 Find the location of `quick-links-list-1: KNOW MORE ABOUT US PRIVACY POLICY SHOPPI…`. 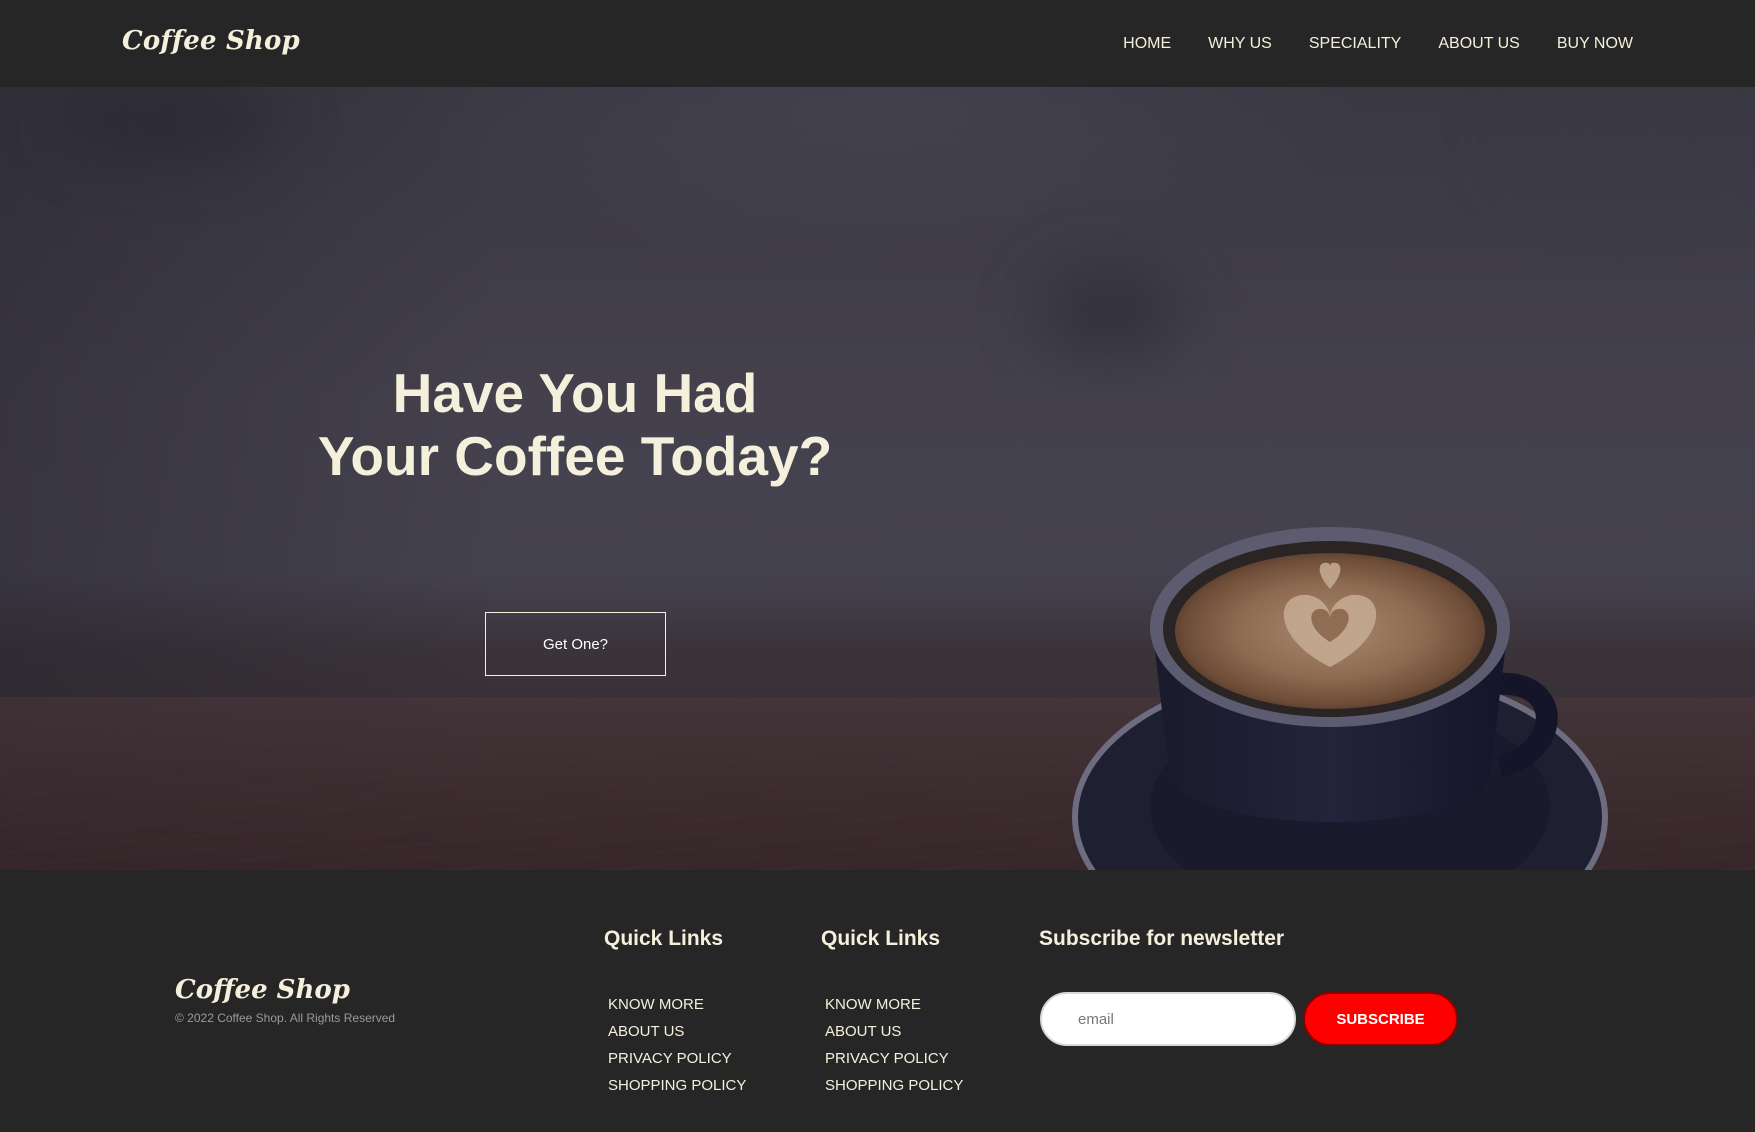

quick-links-list-1: KNOW MORE ABOUT US PRIVACY POLICY SHOPPI… is located at coordinates (677, 1050).